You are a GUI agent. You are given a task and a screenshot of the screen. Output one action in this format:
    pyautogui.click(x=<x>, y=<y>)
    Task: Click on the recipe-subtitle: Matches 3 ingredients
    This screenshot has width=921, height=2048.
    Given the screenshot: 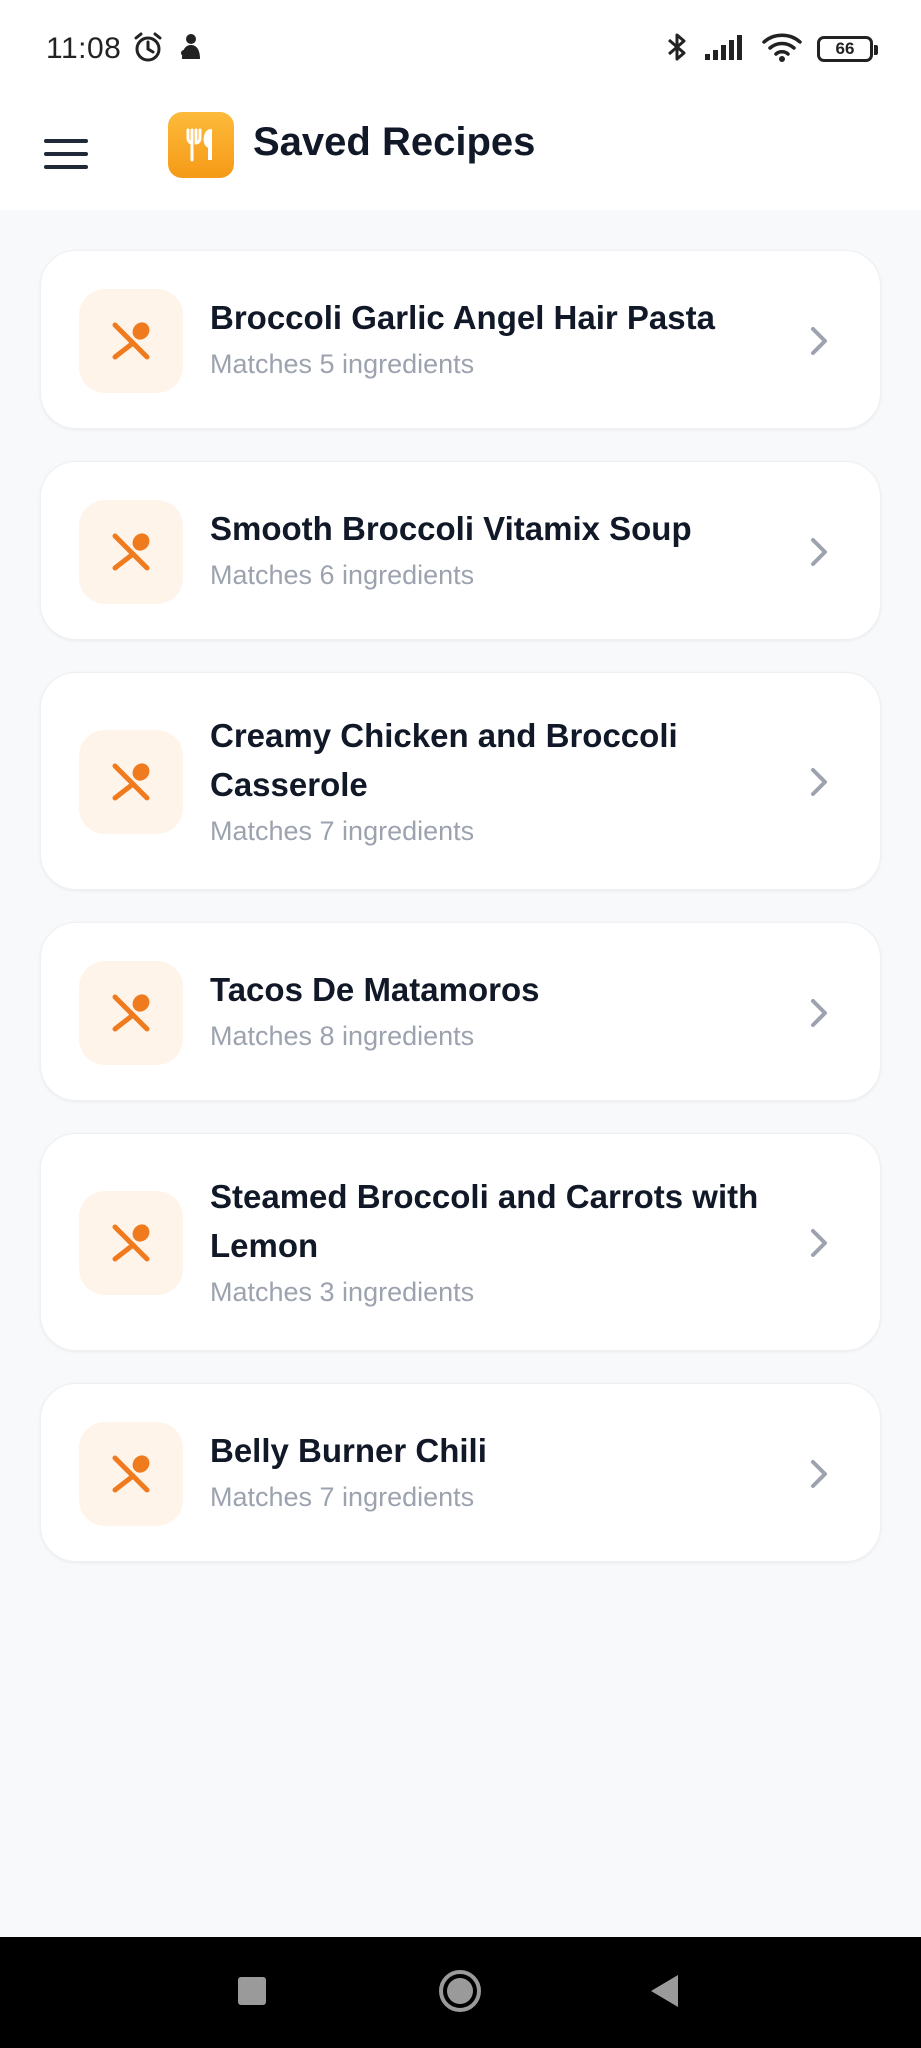 What is the action you would take?
    pyautogui.click(x=342, y=1292)
    